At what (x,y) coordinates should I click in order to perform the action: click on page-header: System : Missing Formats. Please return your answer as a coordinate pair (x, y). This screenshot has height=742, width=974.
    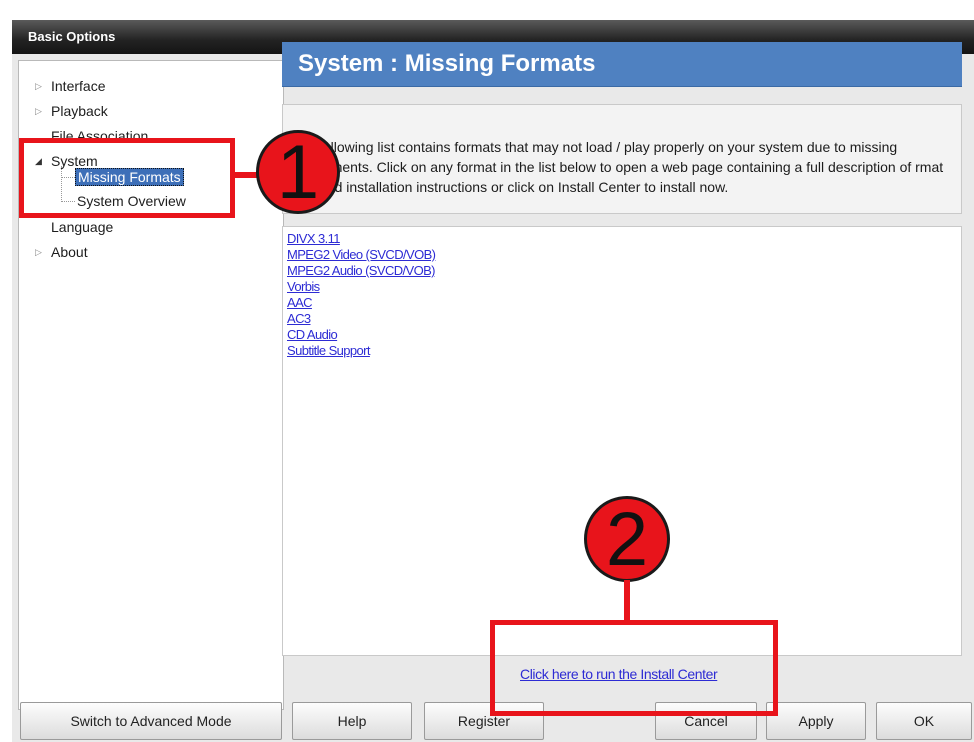
    Looking at the image, I should click on (622, 64).